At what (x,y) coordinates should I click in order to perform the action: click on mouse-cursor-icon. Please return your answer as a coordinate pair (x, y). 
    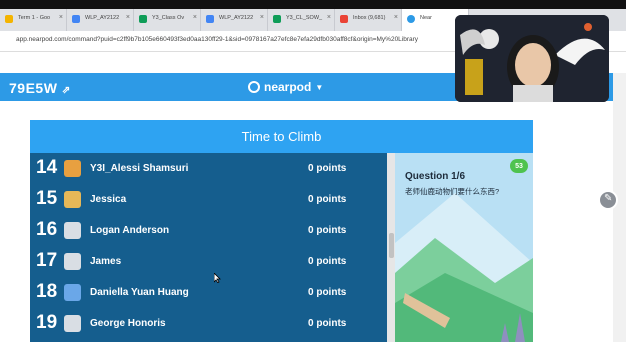
    Looking at the image, I should click on (217, 279).